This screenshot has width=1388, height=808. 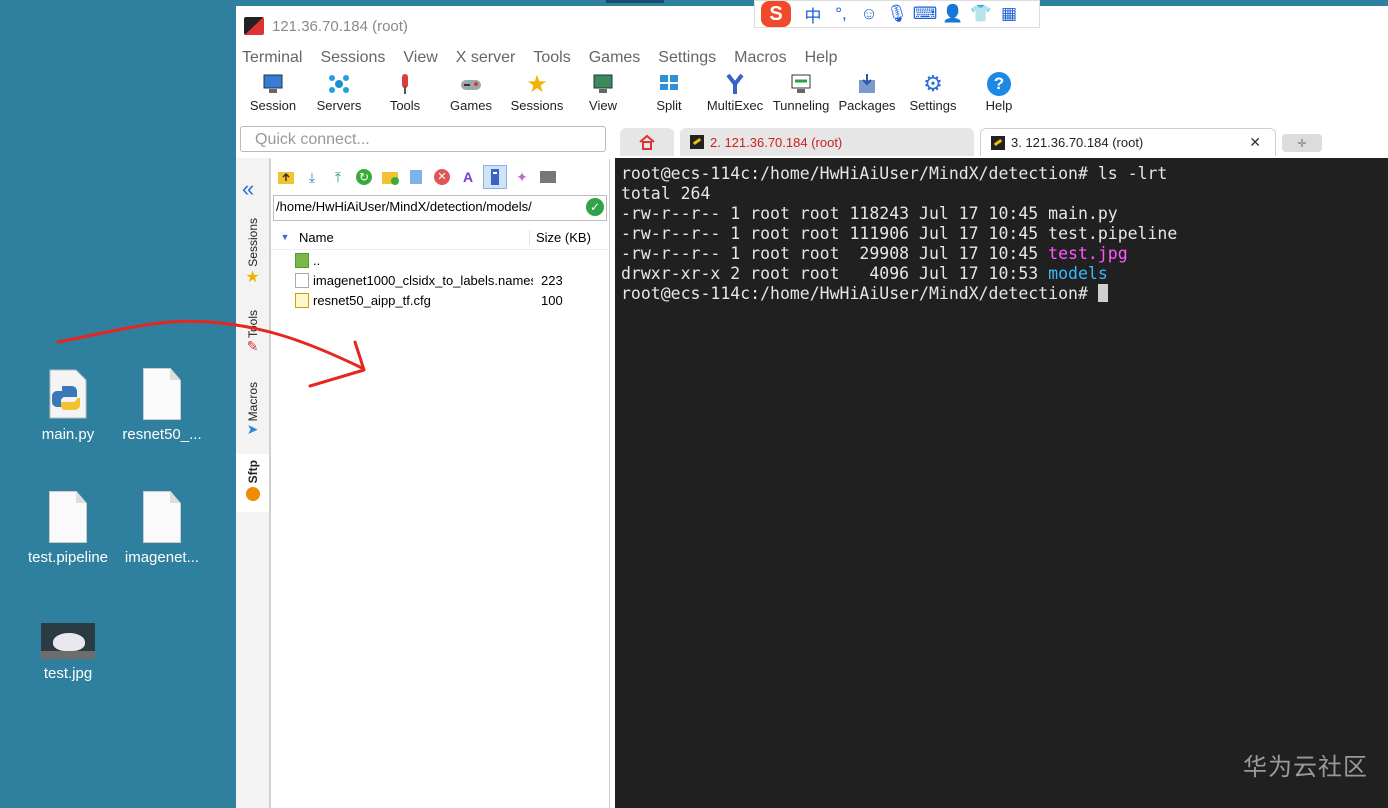 I want to click on desktop-icon-main-py: main.py, so click(x=68, y=405).